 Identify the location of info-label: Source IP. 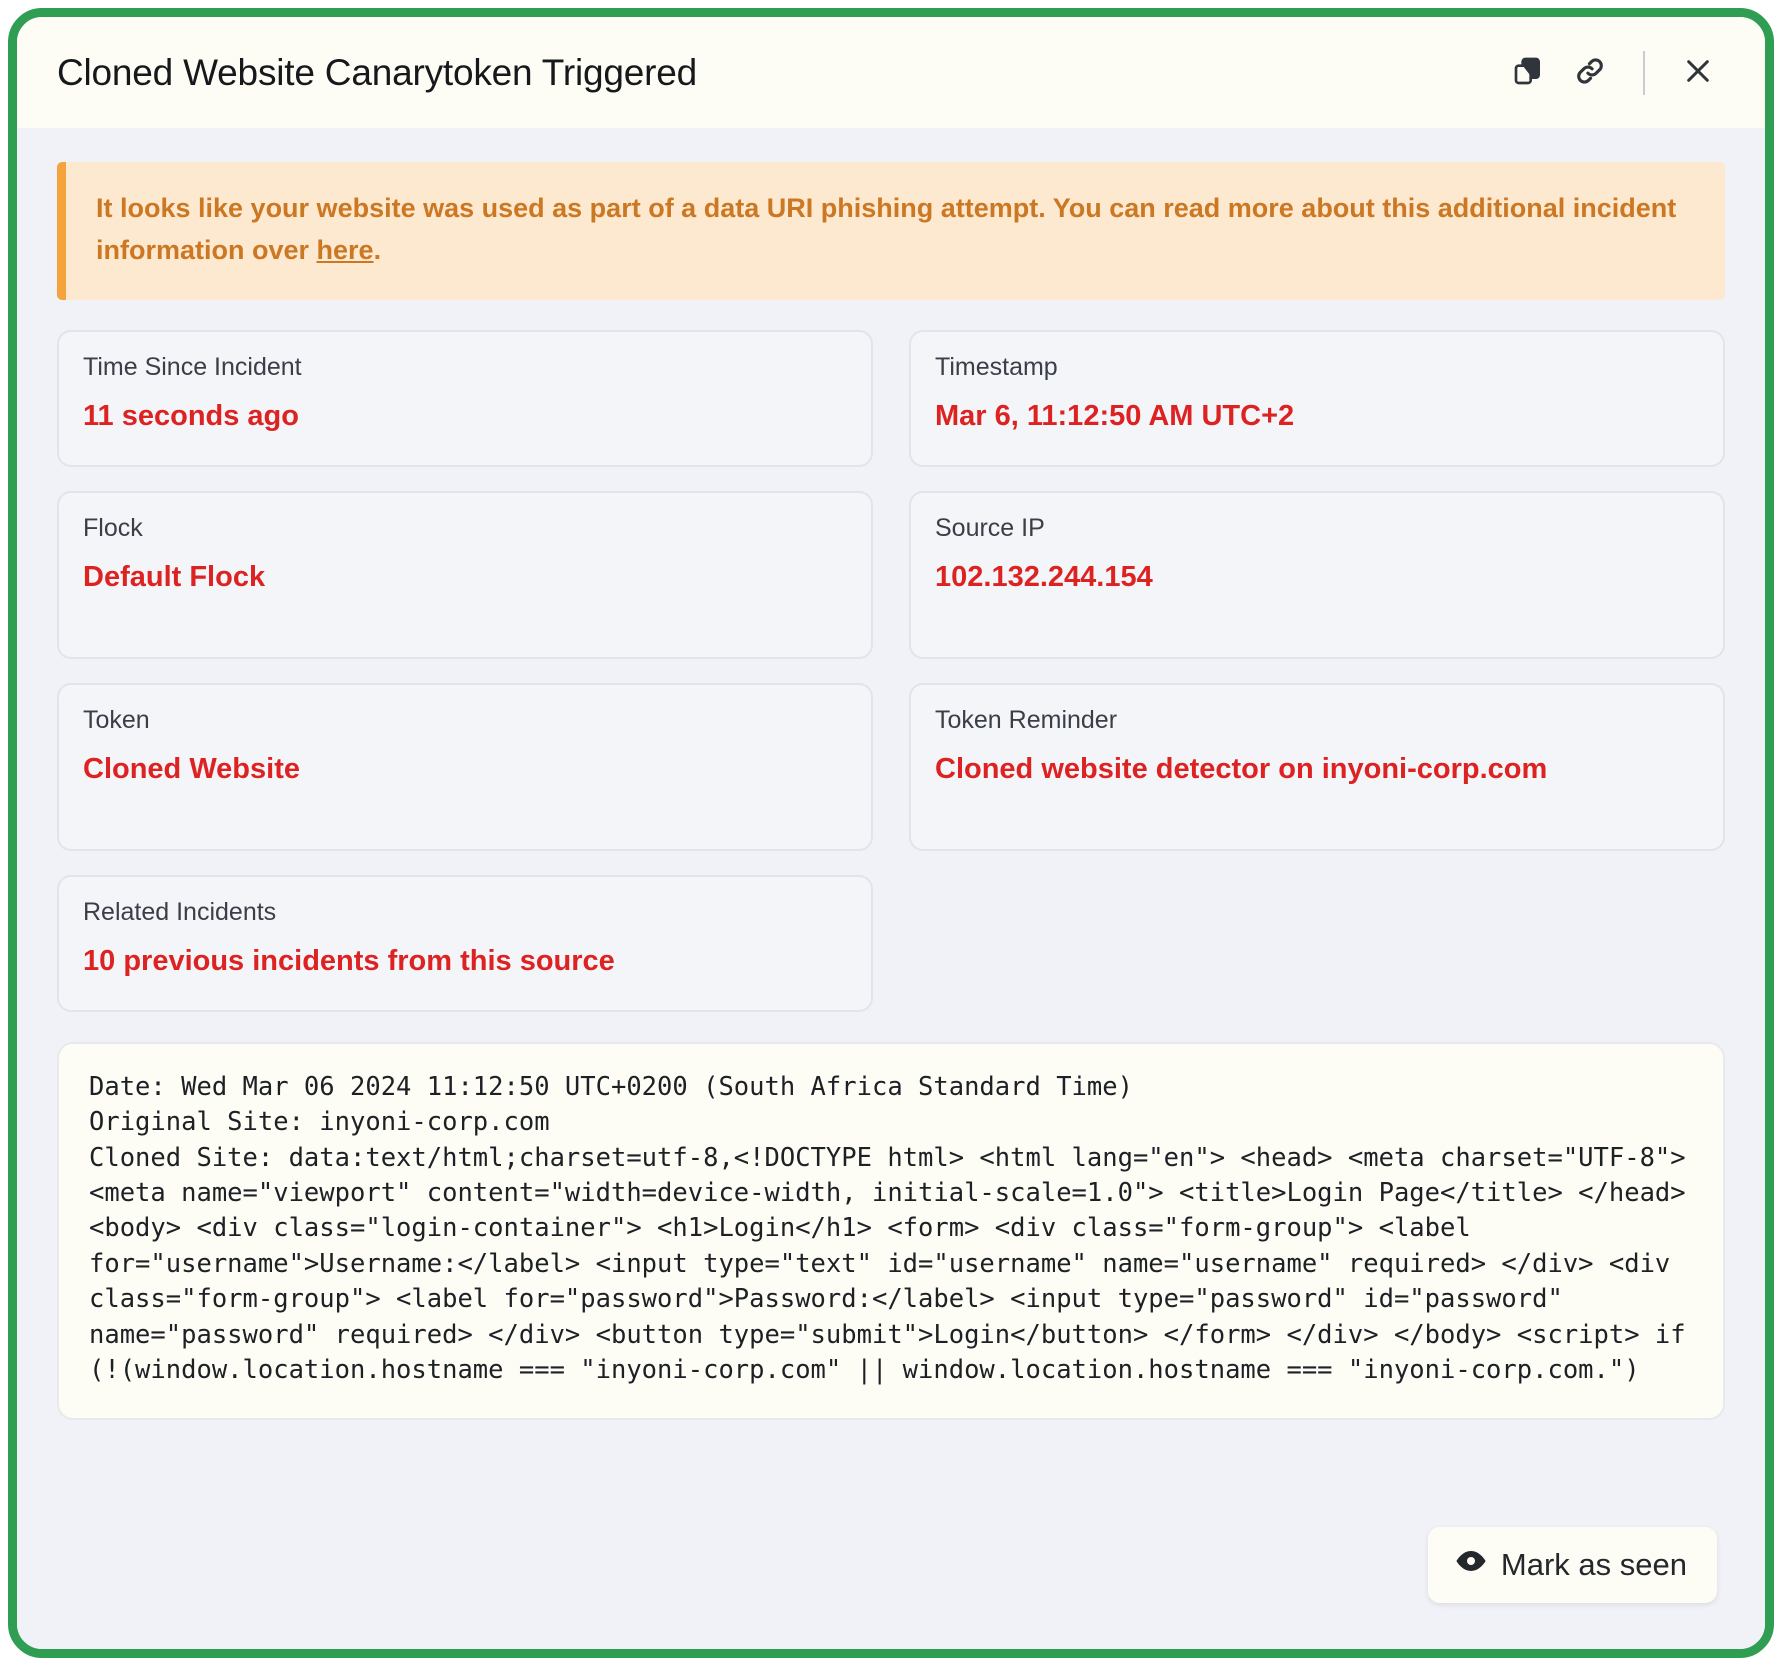
(990, 527).